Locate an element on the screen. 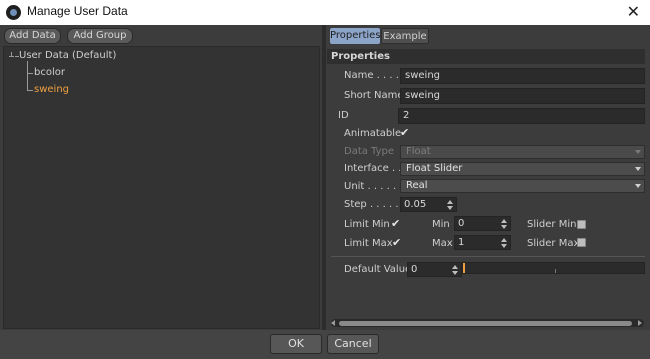 The height and width of the screenshot is (359, 650). tree-vertical-line is located at coordinates (27, 76).